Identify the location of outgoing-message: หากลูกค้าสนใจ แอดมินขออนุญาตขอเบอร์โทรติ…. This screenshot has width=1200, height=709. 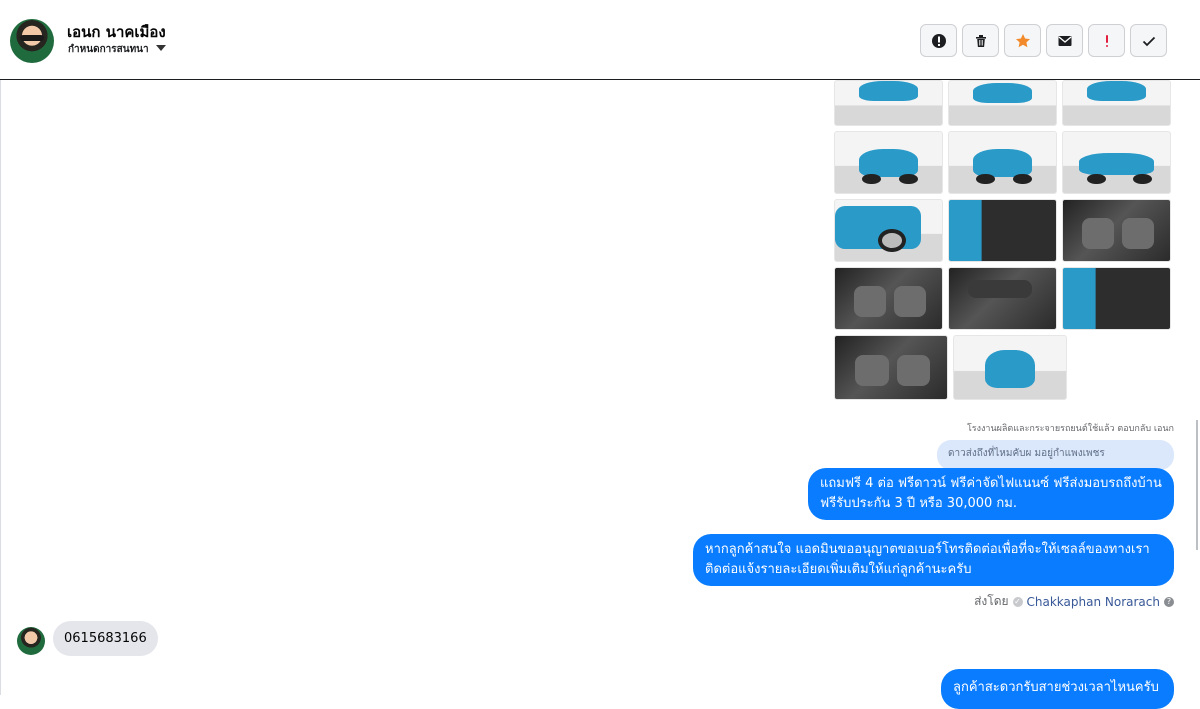
(933, 560).